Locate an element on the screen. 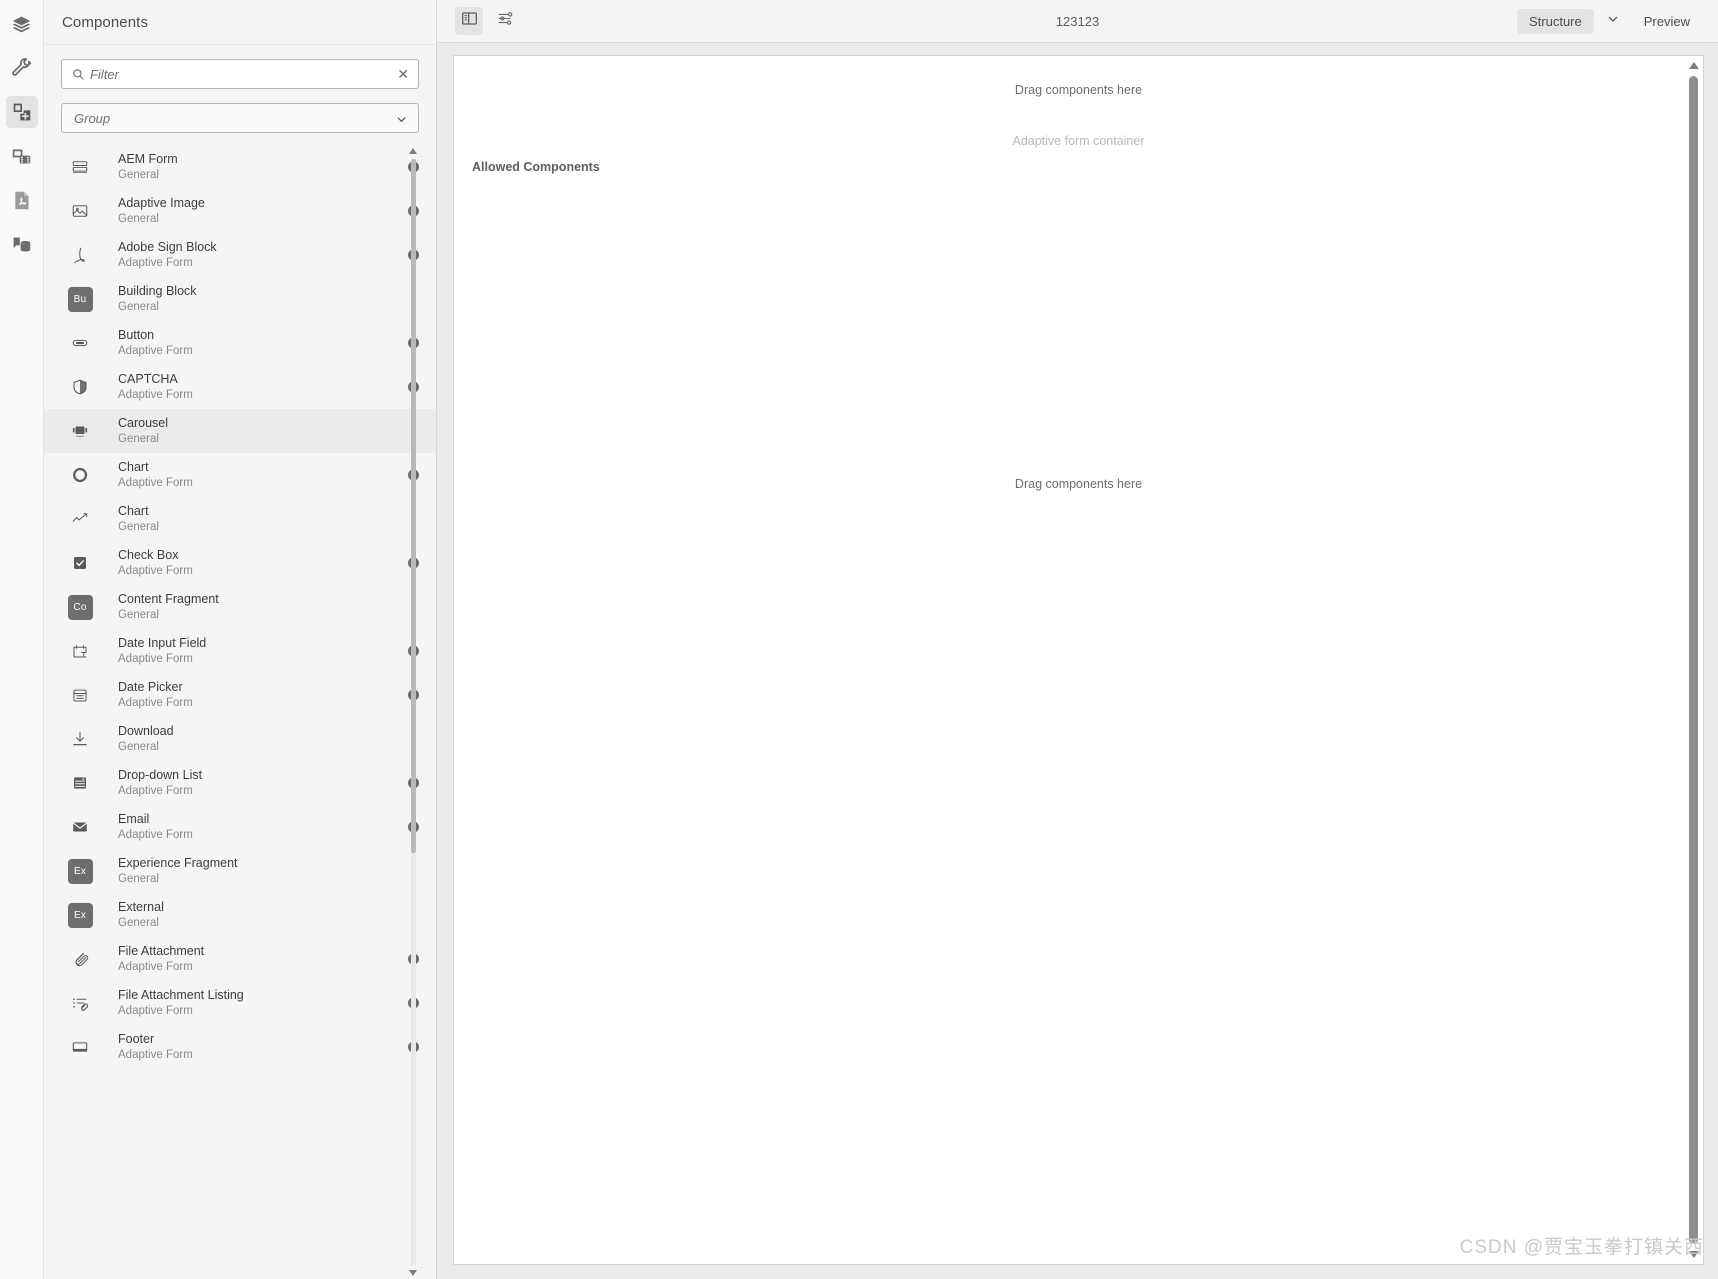 The width and height of the screenshot is (1718, 1279). drop-hint-bottom: Drag components here is located at coordinates (1078, 484).